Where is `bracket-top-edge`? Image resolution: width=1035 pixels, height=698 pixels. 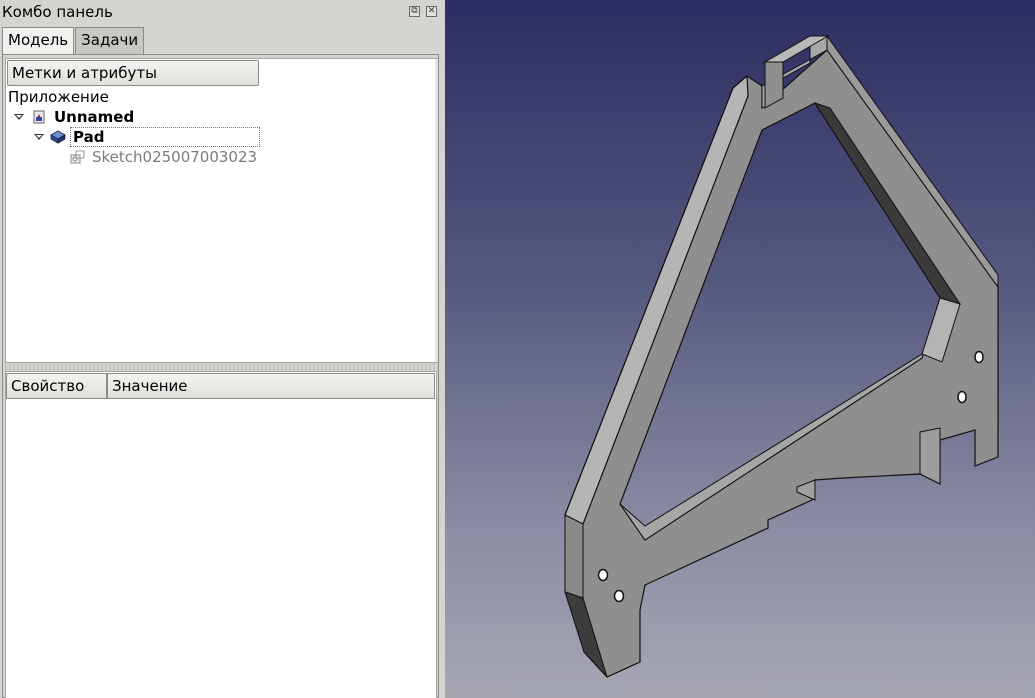
bracket-top-edge is located at coordinates (656, 299).